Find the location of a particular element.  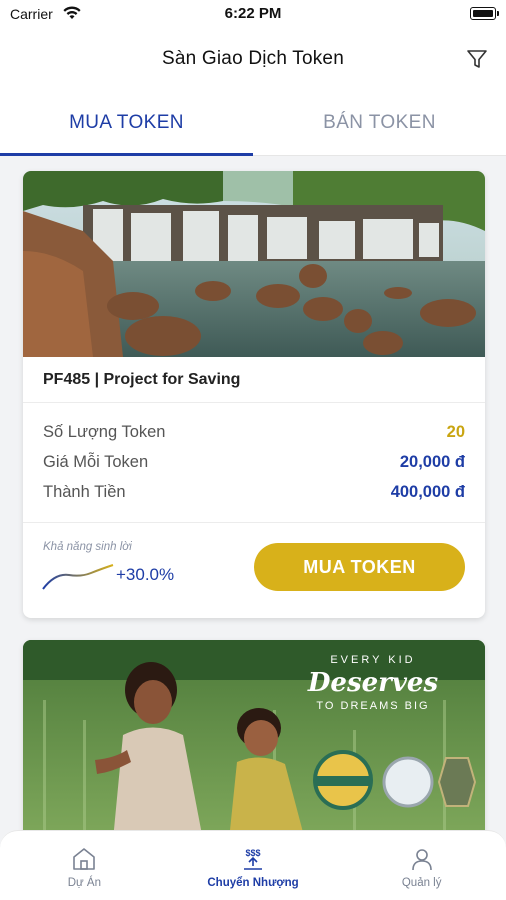

project-title: PF485 | Project for Saving is located at coordinates (254, 380).